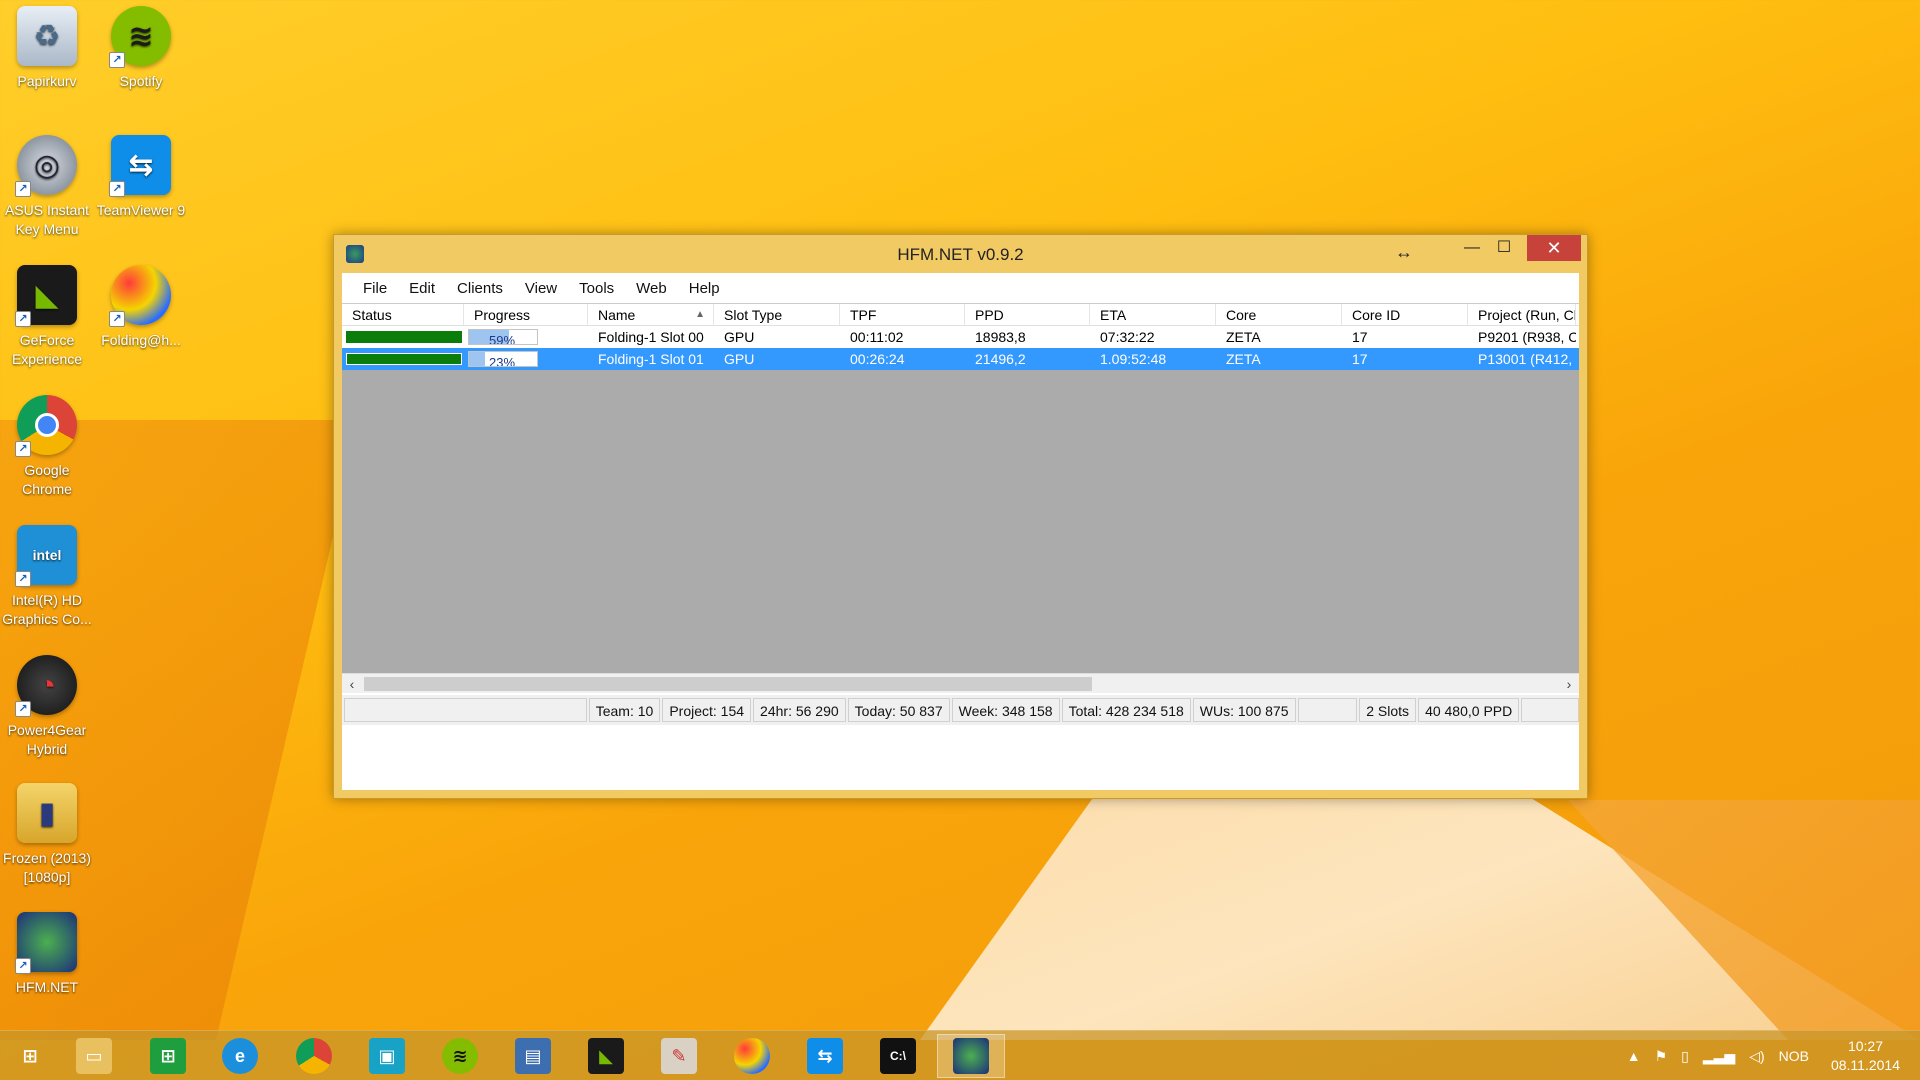 This screenshot has width=1920, height=1080. I want to click on status-cell, so click(403, 359).